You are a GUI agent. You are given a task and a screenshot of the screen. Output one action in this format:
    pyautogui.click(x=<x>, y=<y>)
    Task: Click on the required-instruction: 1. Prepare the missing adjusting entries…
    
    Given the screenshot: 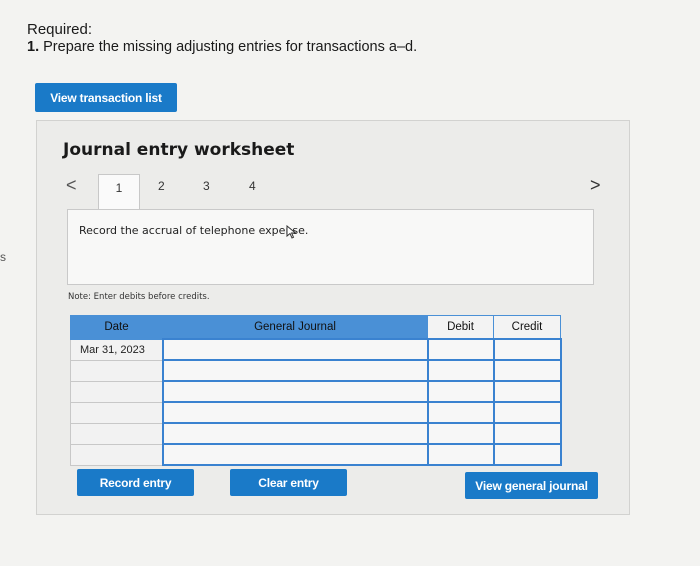 What is the action you would take?
    pyautogui.click(x=222, y=47)
    